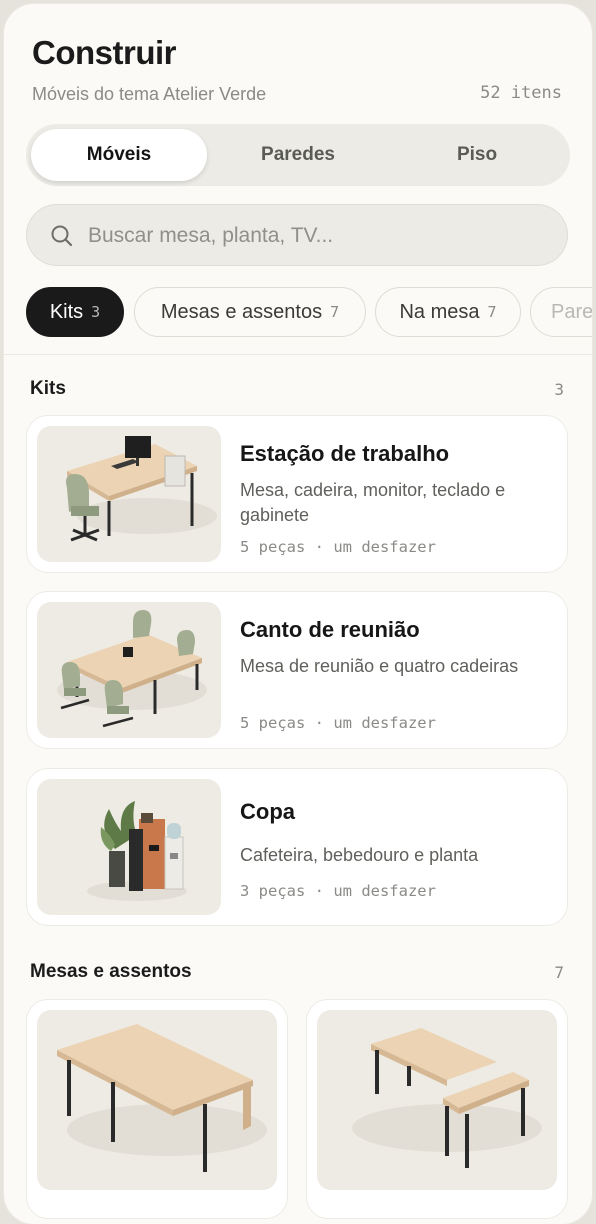  I want to click on section-count-kits: 3, so click(559, 389).